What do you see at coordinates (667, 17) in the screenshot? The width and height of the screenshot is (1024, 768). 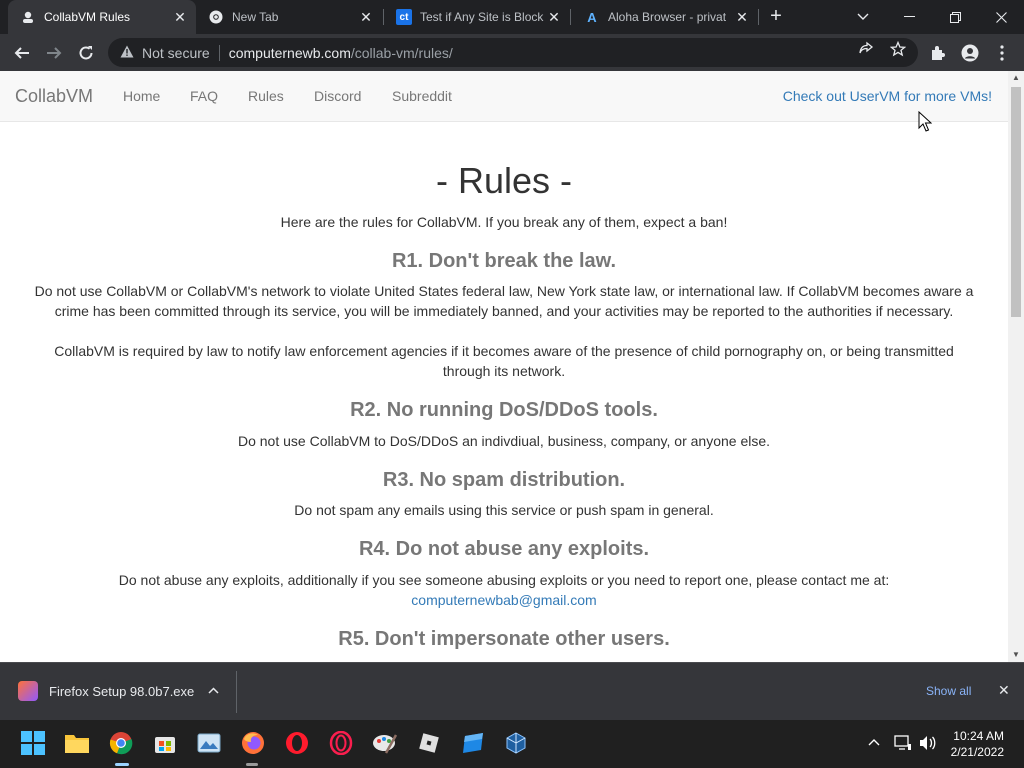 I see `tab-title: Aloha Browser - privat` at bounding box center [667, 17].